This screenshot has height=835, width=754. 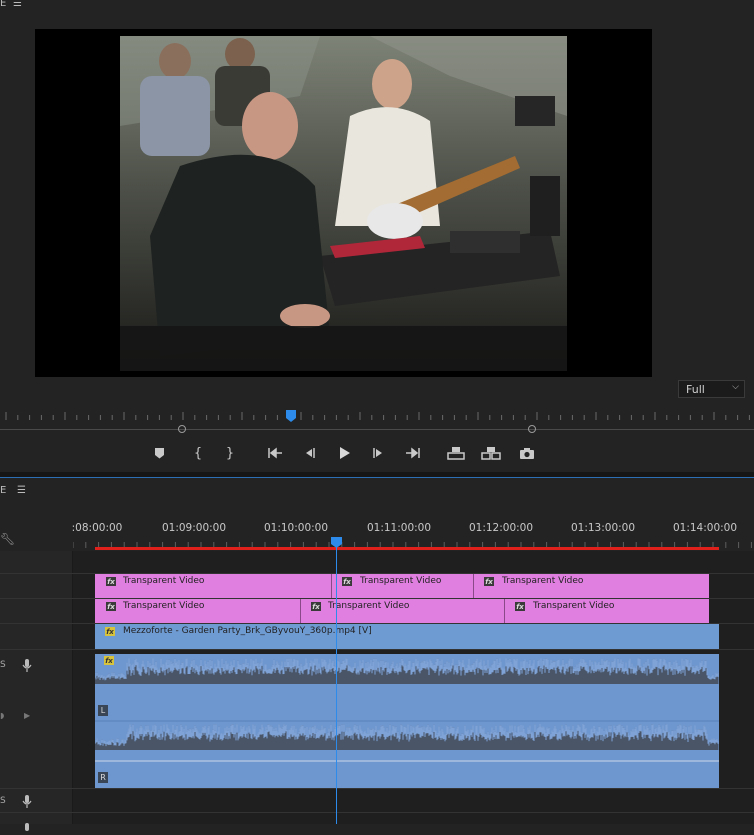 I want to click on camera-icon, so click(x=527, y=453).